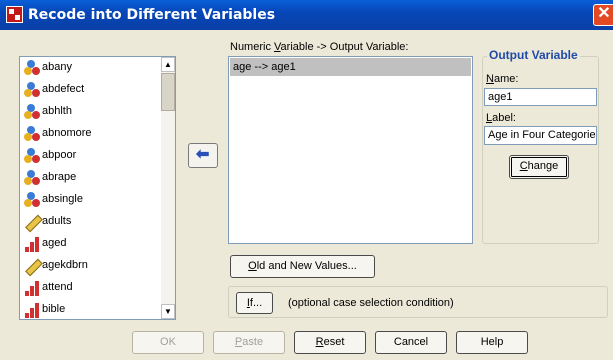 This screenshot has height=360, width=613. Describe the element at coordinates (59, 177) in the screenshot. I see `variable-label: abrape` at that location.